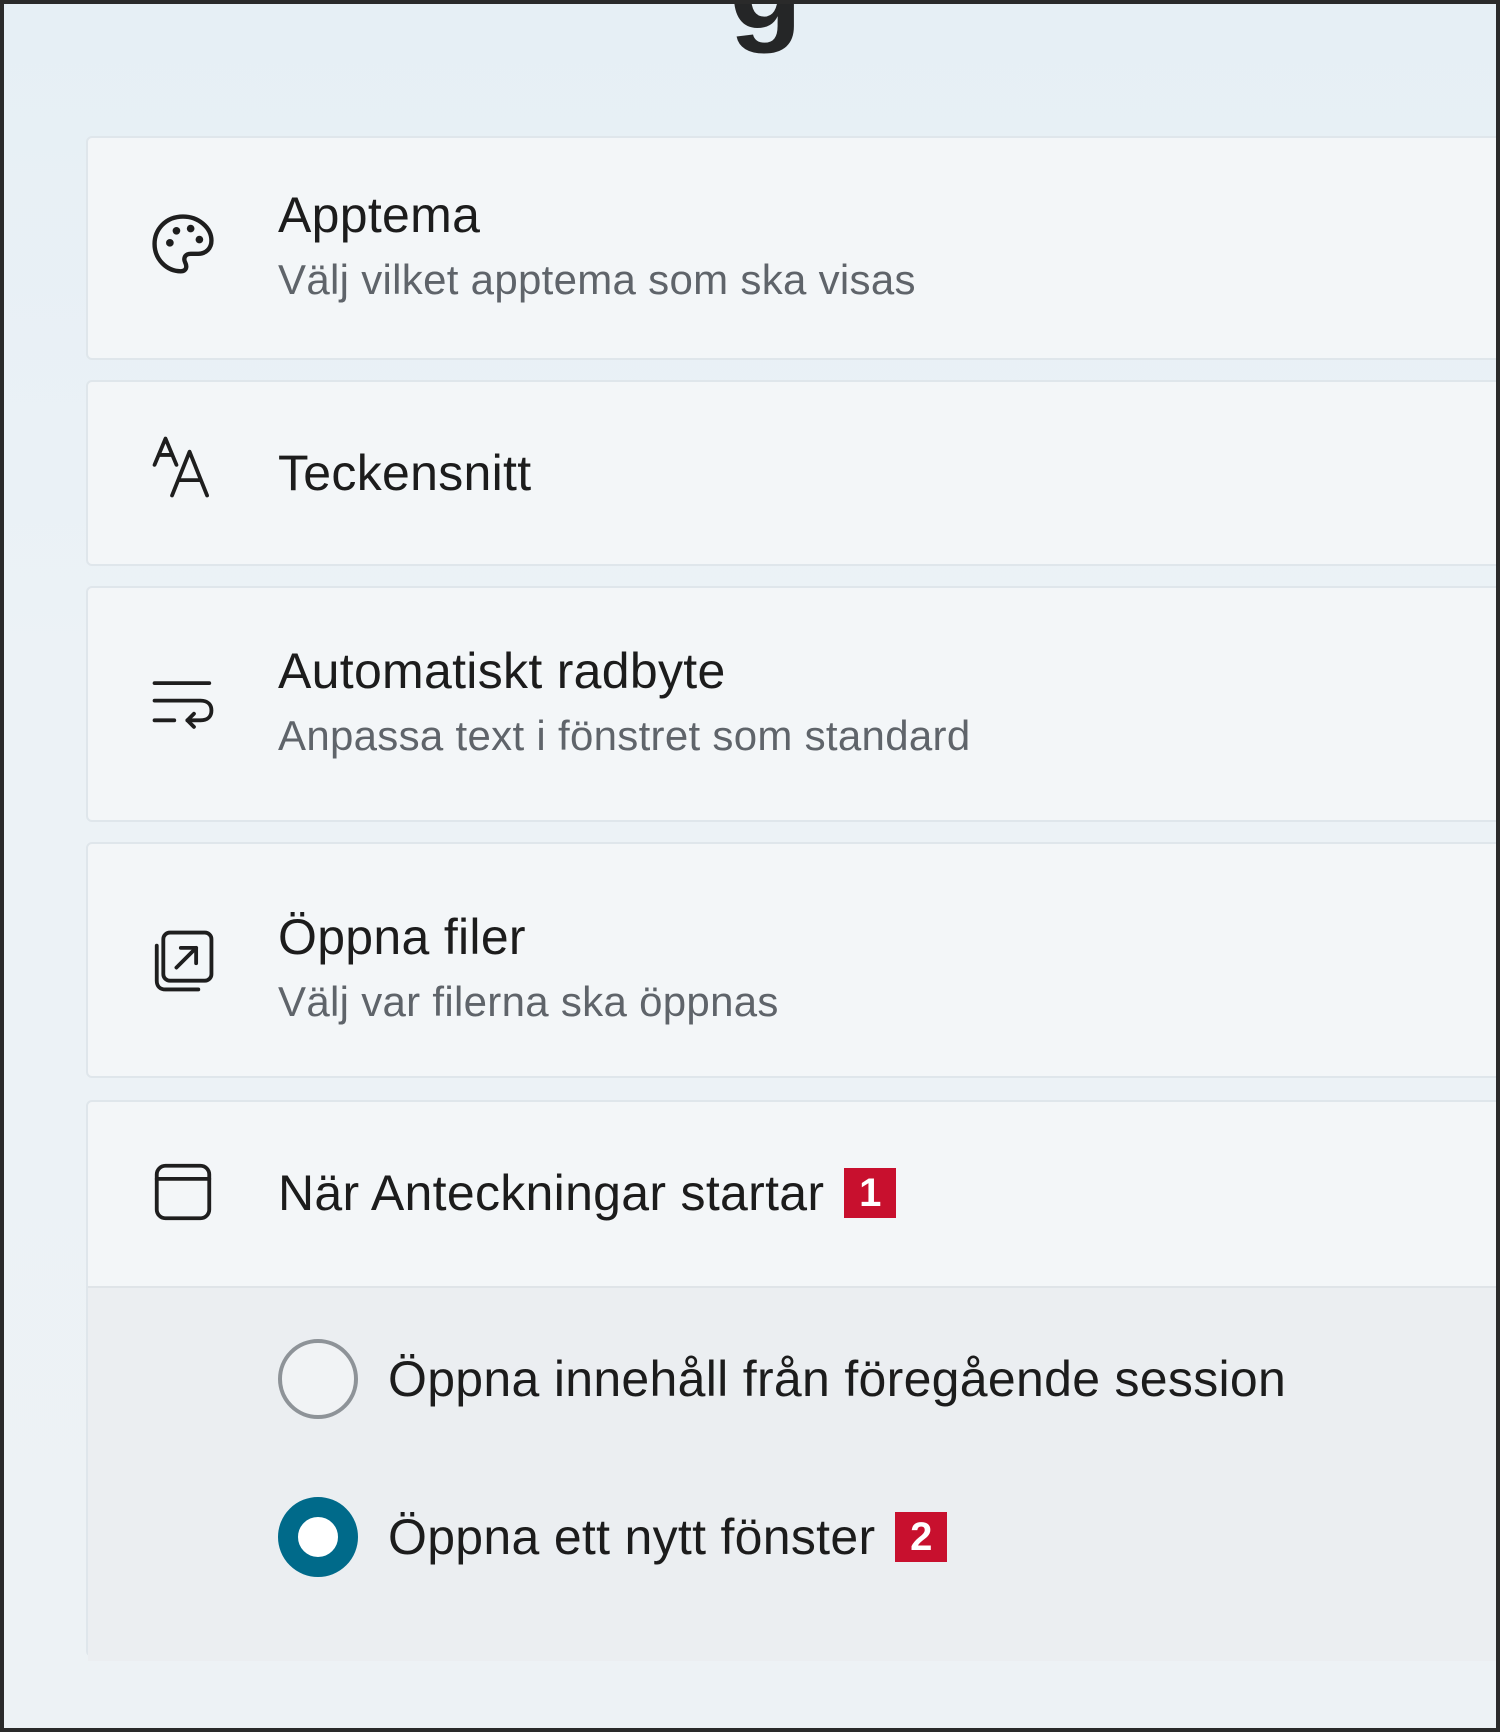 The height and width of the screenshot is (1732, 1500). Describe the element at coordinates (765, 30) in the screenshot. I see `heading-letter-fragment: g` at that location.